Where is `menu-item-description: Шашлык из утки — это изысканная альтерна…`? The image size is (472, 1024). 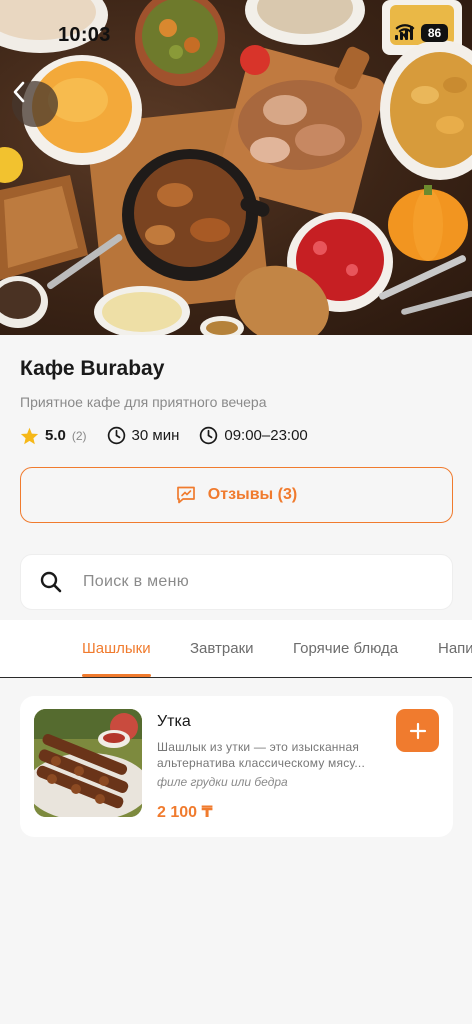
menu-item-description: Шашлык из утки — это изысканная альтерна… is located at coordinates (272, 755).